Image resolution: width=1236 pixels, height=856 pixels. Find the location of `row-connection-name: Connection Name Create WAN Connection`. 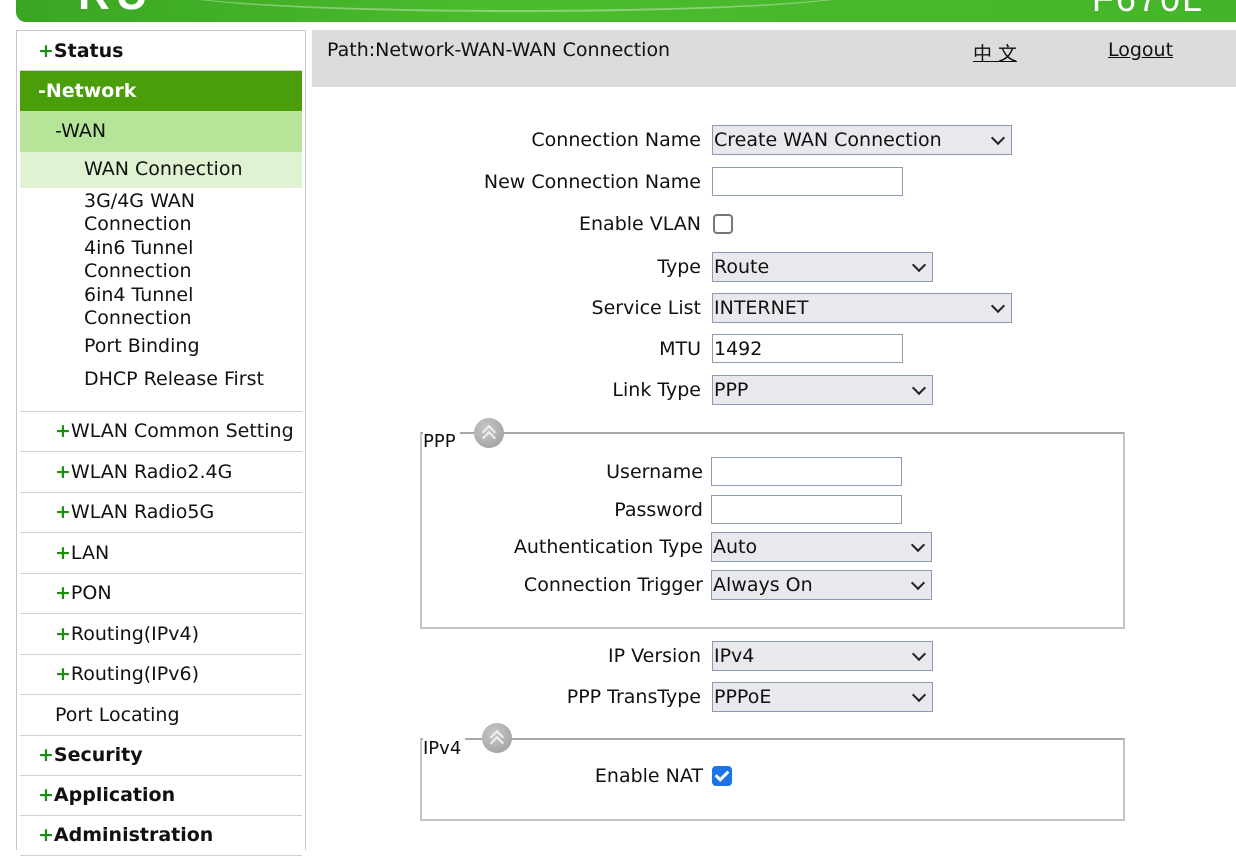

row-connection-name: Connection Name Create WAN Connection is located at coordinates (716, 140).